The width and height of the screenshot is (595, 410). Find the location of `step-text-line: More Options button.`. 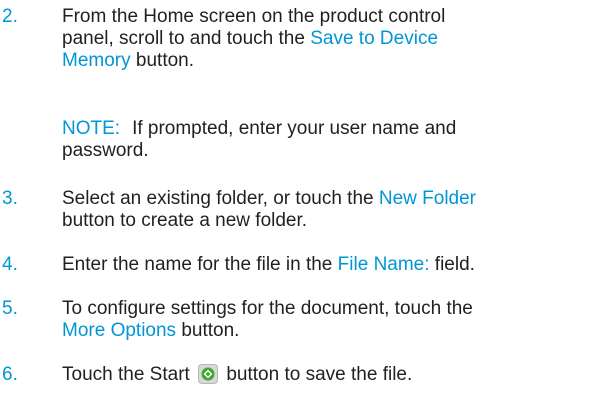

step-text-line: More Options button. is located at coordinates (322, 331).